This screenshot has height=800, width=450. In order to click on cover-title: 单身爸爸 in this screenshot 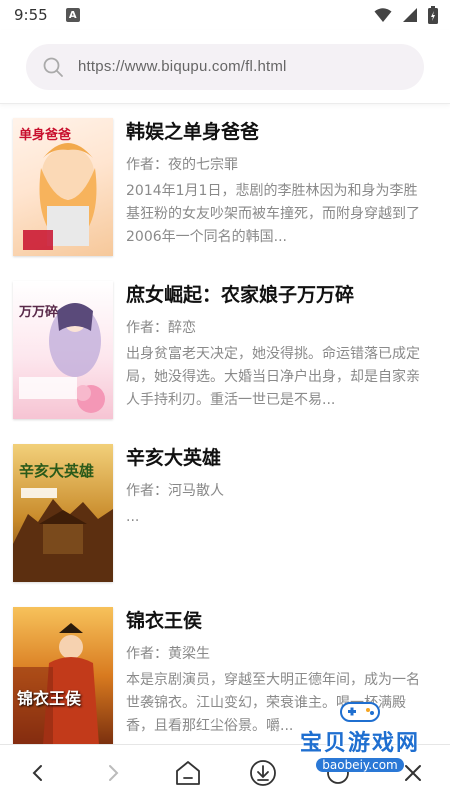, I will do `click(45, 135)`.